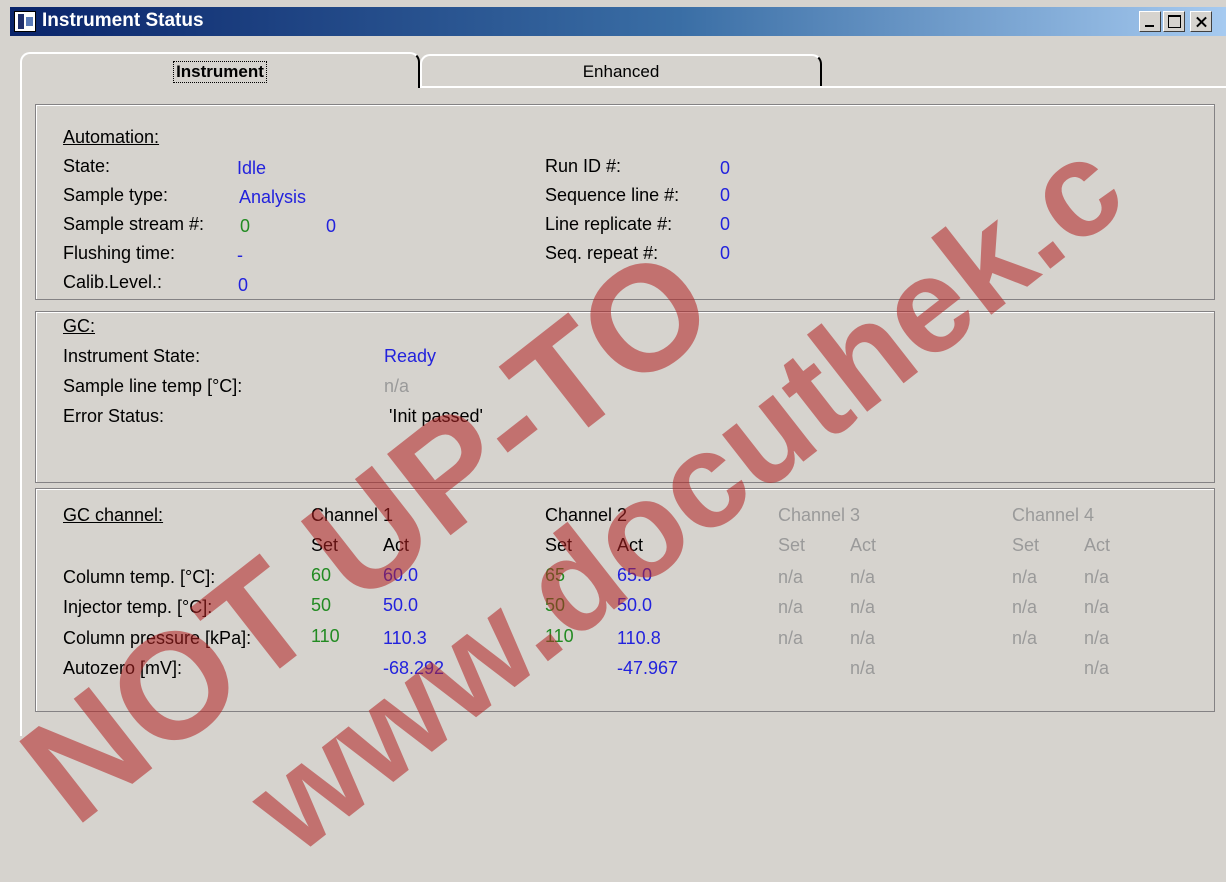 The width and height of the screenshot is (1226, 882). What do you see at coordinates (635, 575) in the screenshot?
I see `ch2-column-temp-act: 65.0` at bounding box center [635, 575].